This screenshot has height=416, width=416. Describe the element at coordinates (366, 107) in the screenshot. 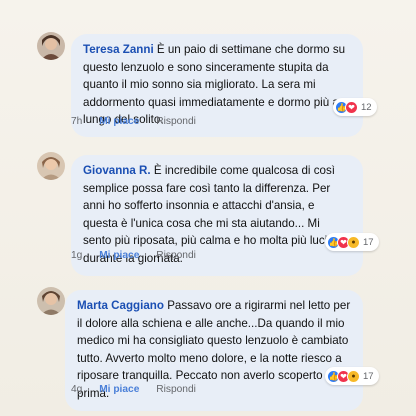

I see `reaction-count: 12` at that location.